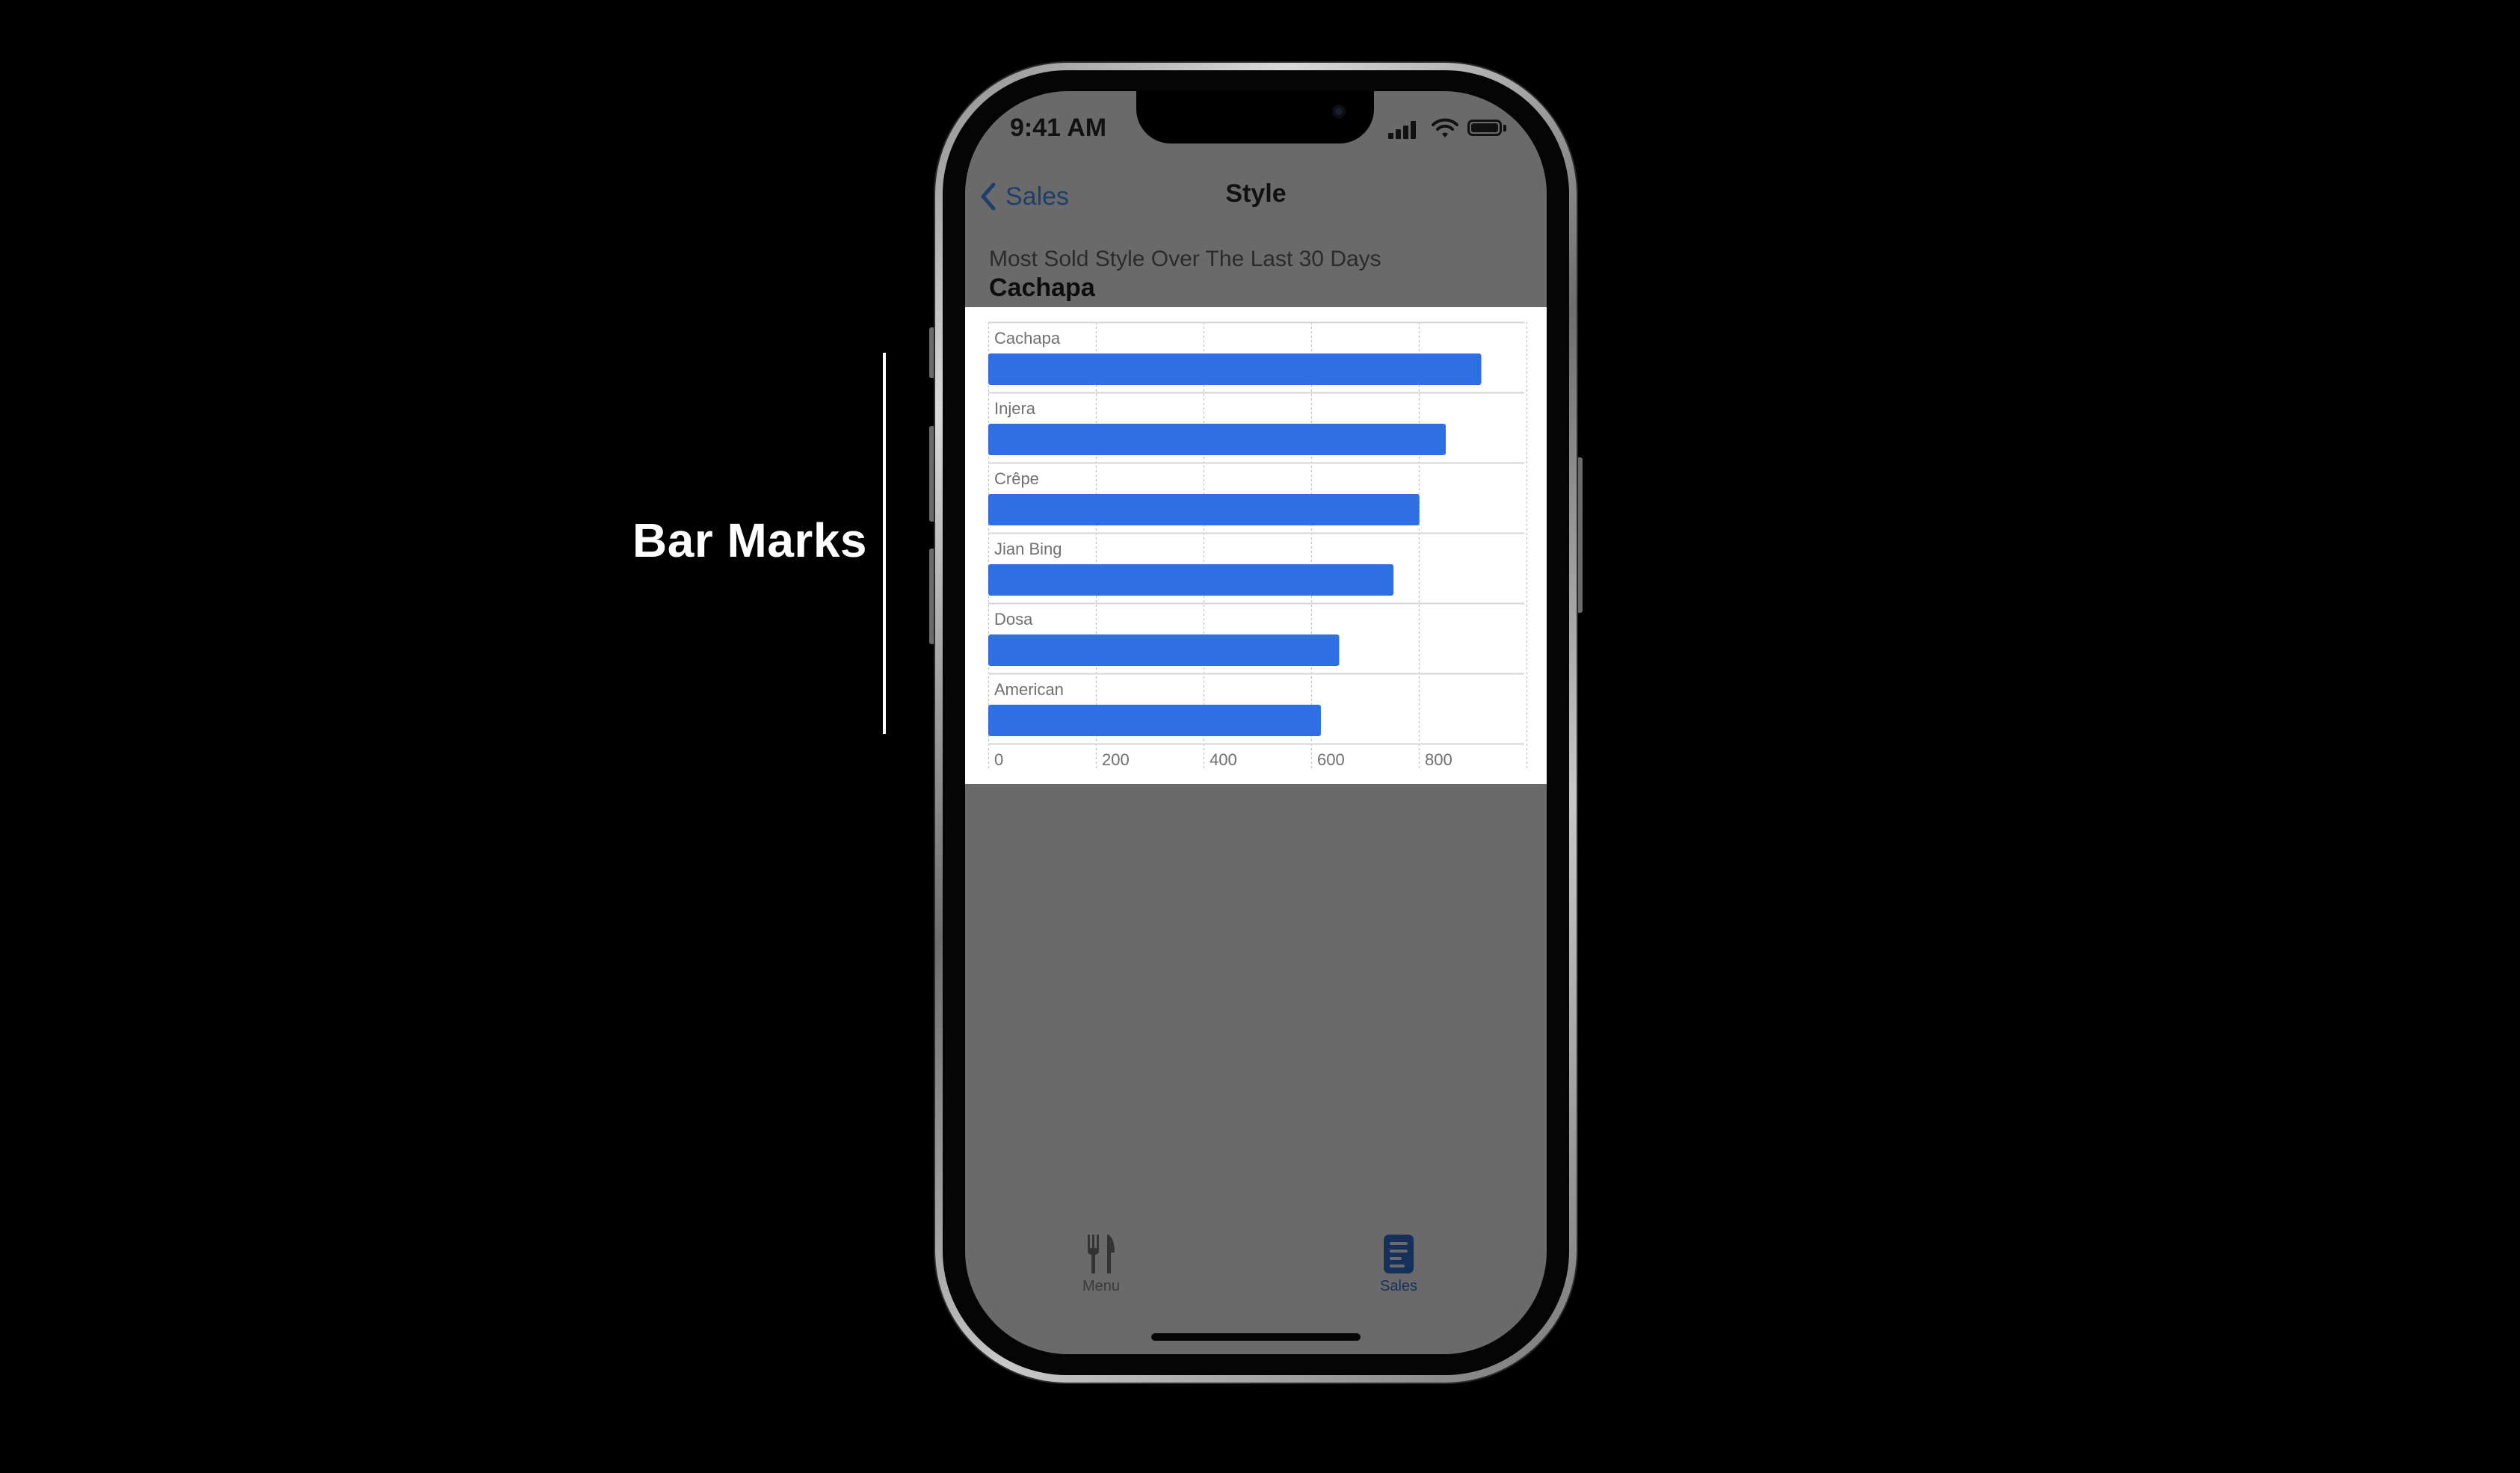  I want to click on nav-title: Style, so click(1256, 193).